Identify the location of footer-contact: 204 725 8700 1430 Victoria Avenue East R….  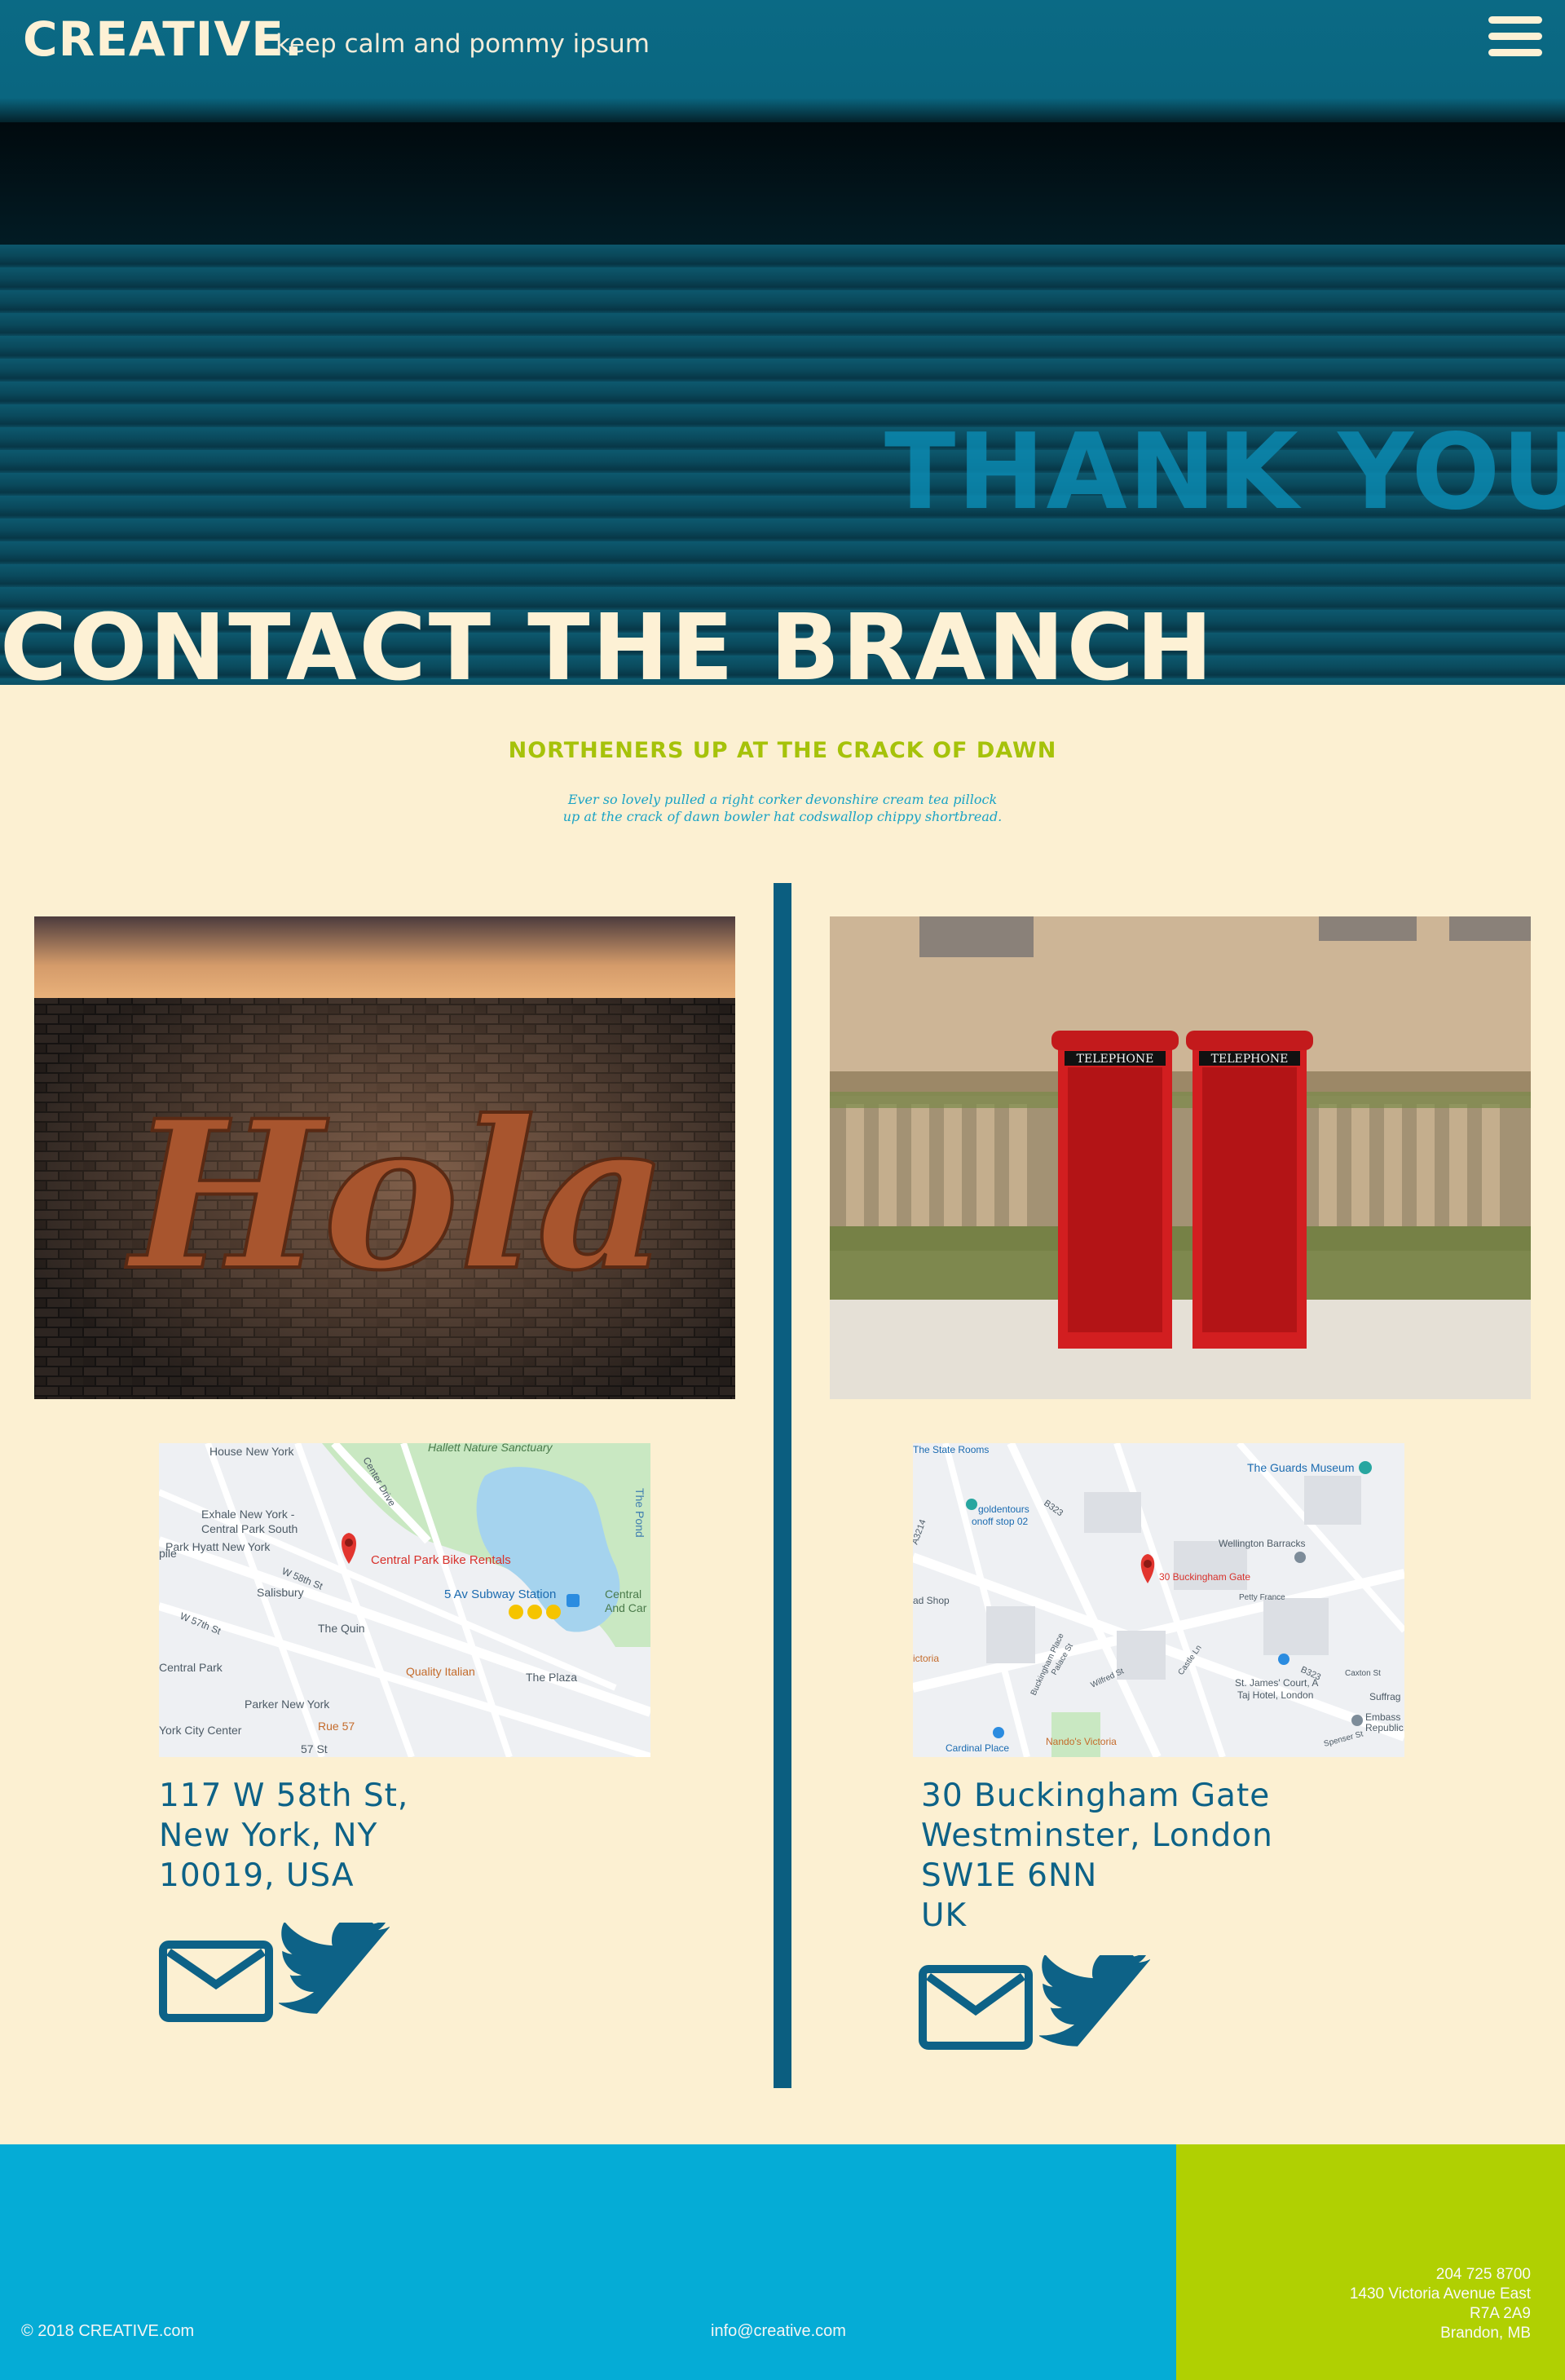
(1440, 2304).